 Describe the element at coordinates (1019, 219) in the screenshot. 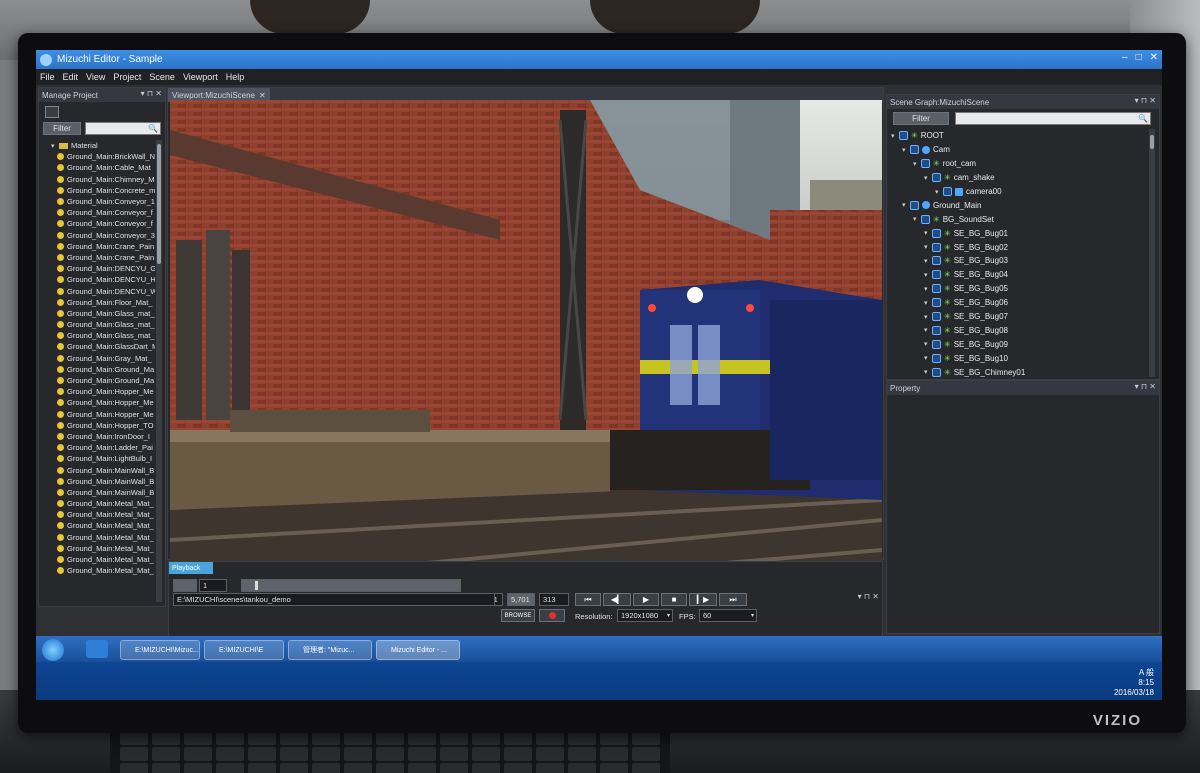

I see `scene-node: ▾ ✳ BG_SoundSet` at that location.